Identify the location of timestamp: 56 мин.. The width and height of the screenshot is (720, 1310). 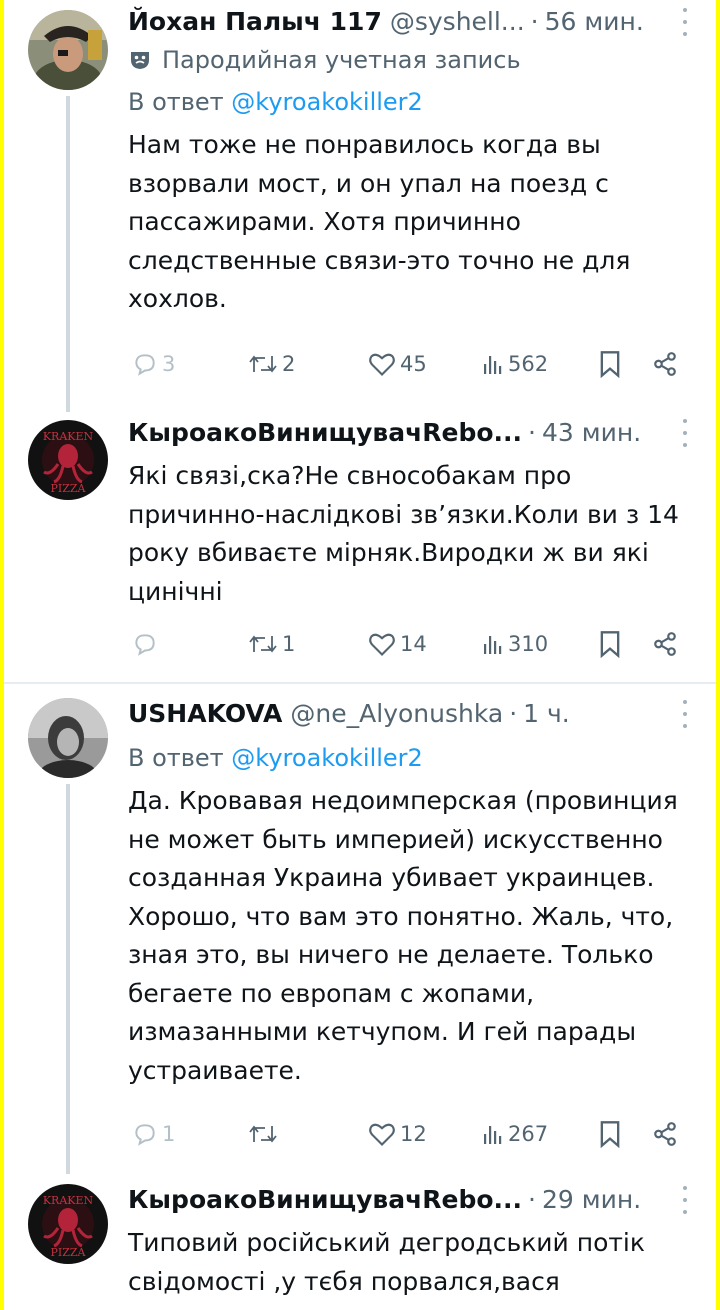
(594, 22).